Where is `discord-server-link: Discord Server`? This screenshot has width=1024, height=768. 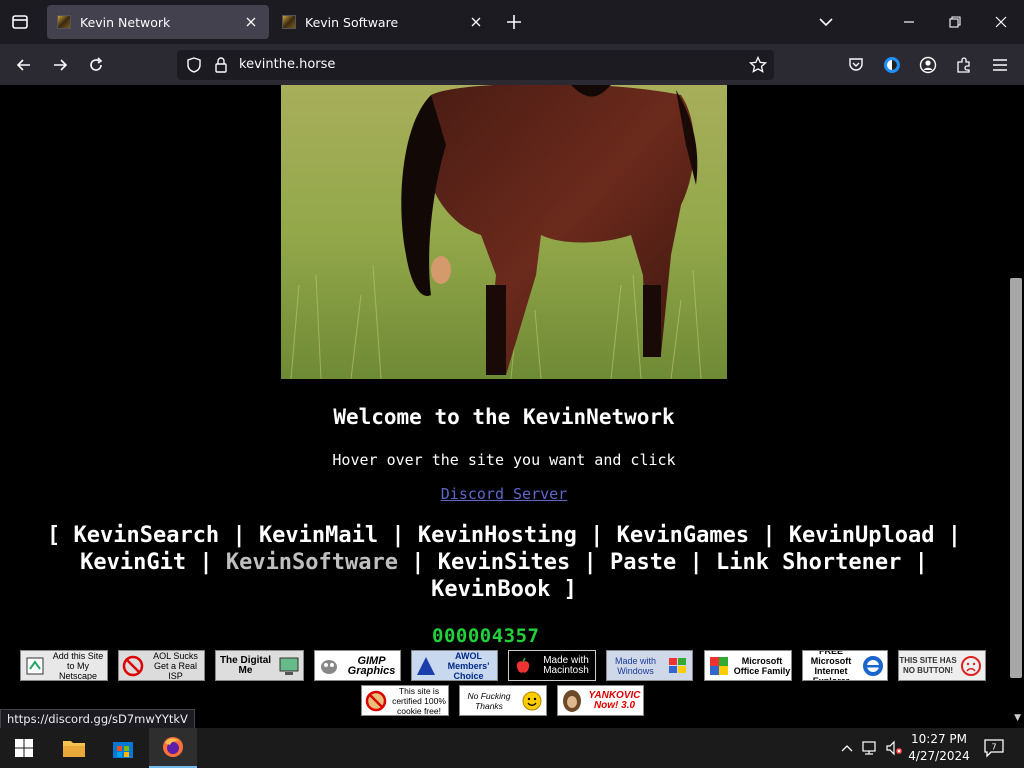 discord-server-link: Discord Server is located at coordinates (504, 494).